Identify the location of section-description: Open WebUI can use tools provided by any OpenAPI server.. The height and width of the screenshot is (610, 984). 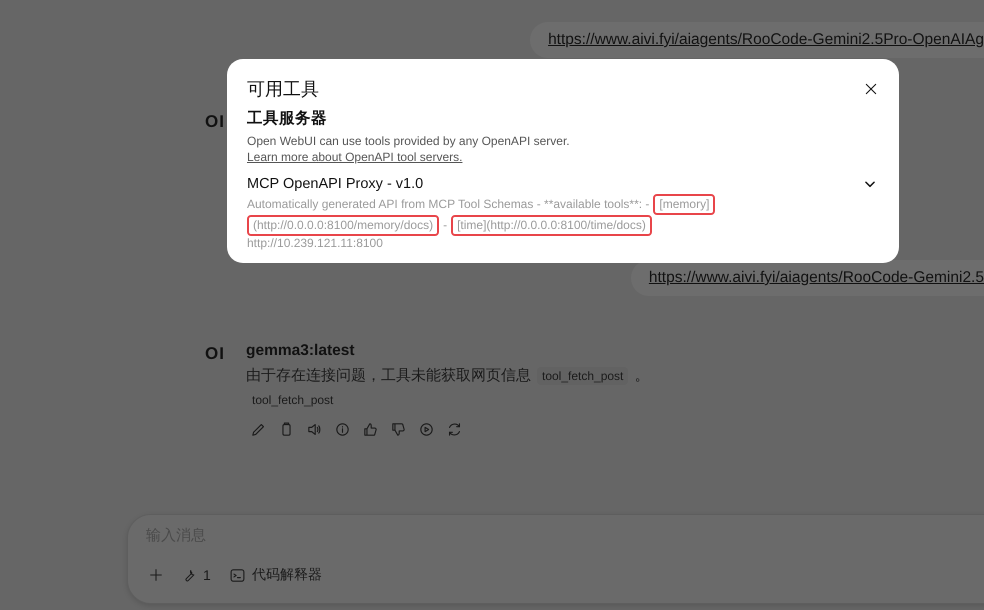
(409, 141).